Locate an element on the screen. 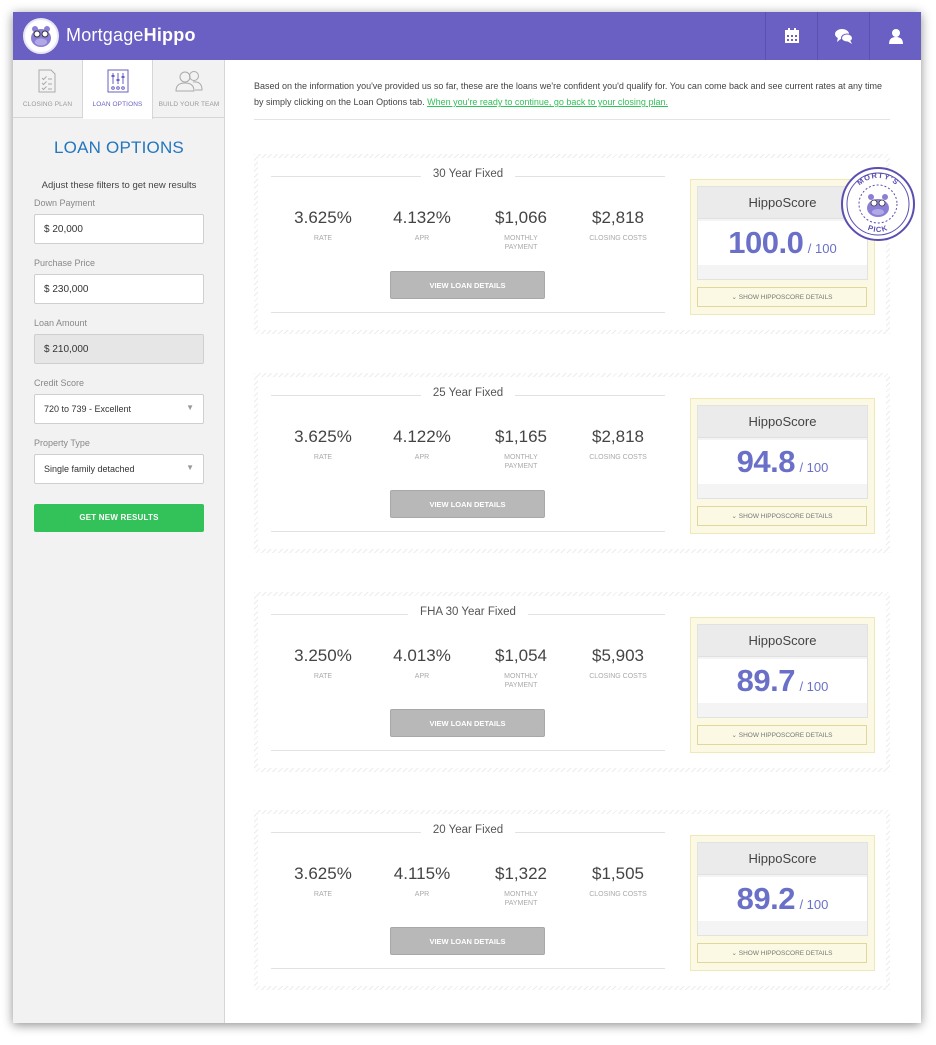  purchase-price-label: Purchase Price is located at coordinates (65, 263).